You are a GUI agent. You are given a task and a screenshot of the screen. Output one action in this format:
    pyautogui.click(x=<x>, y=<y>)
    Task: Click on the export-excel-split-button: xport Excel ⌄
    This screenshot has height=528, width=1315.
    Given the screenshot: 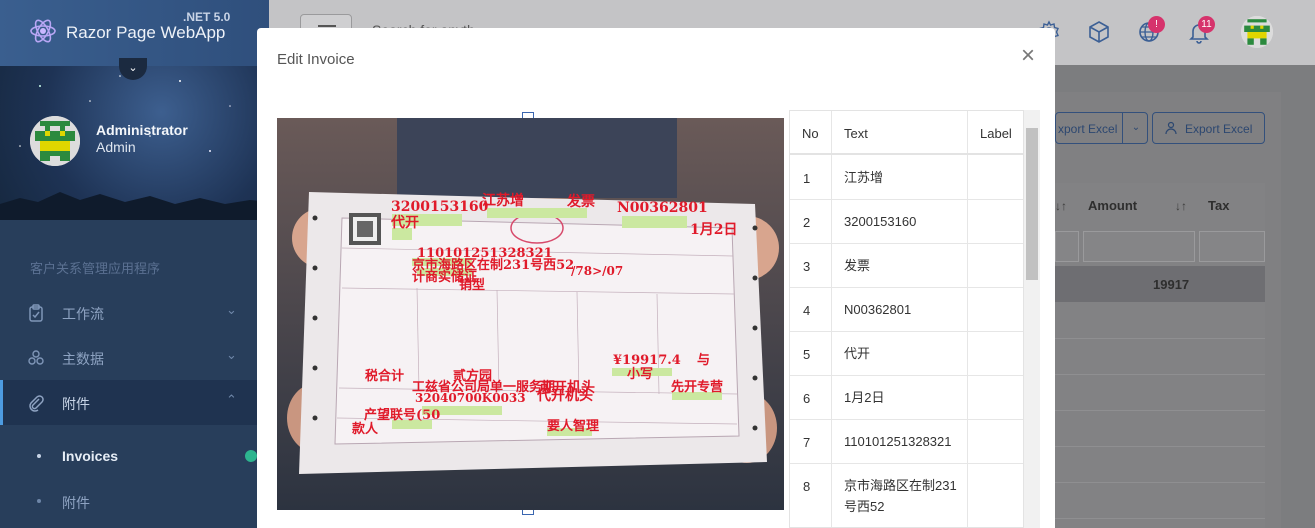 What is the action you would take?
    pyautogui.click(x=1101, y=128)
    